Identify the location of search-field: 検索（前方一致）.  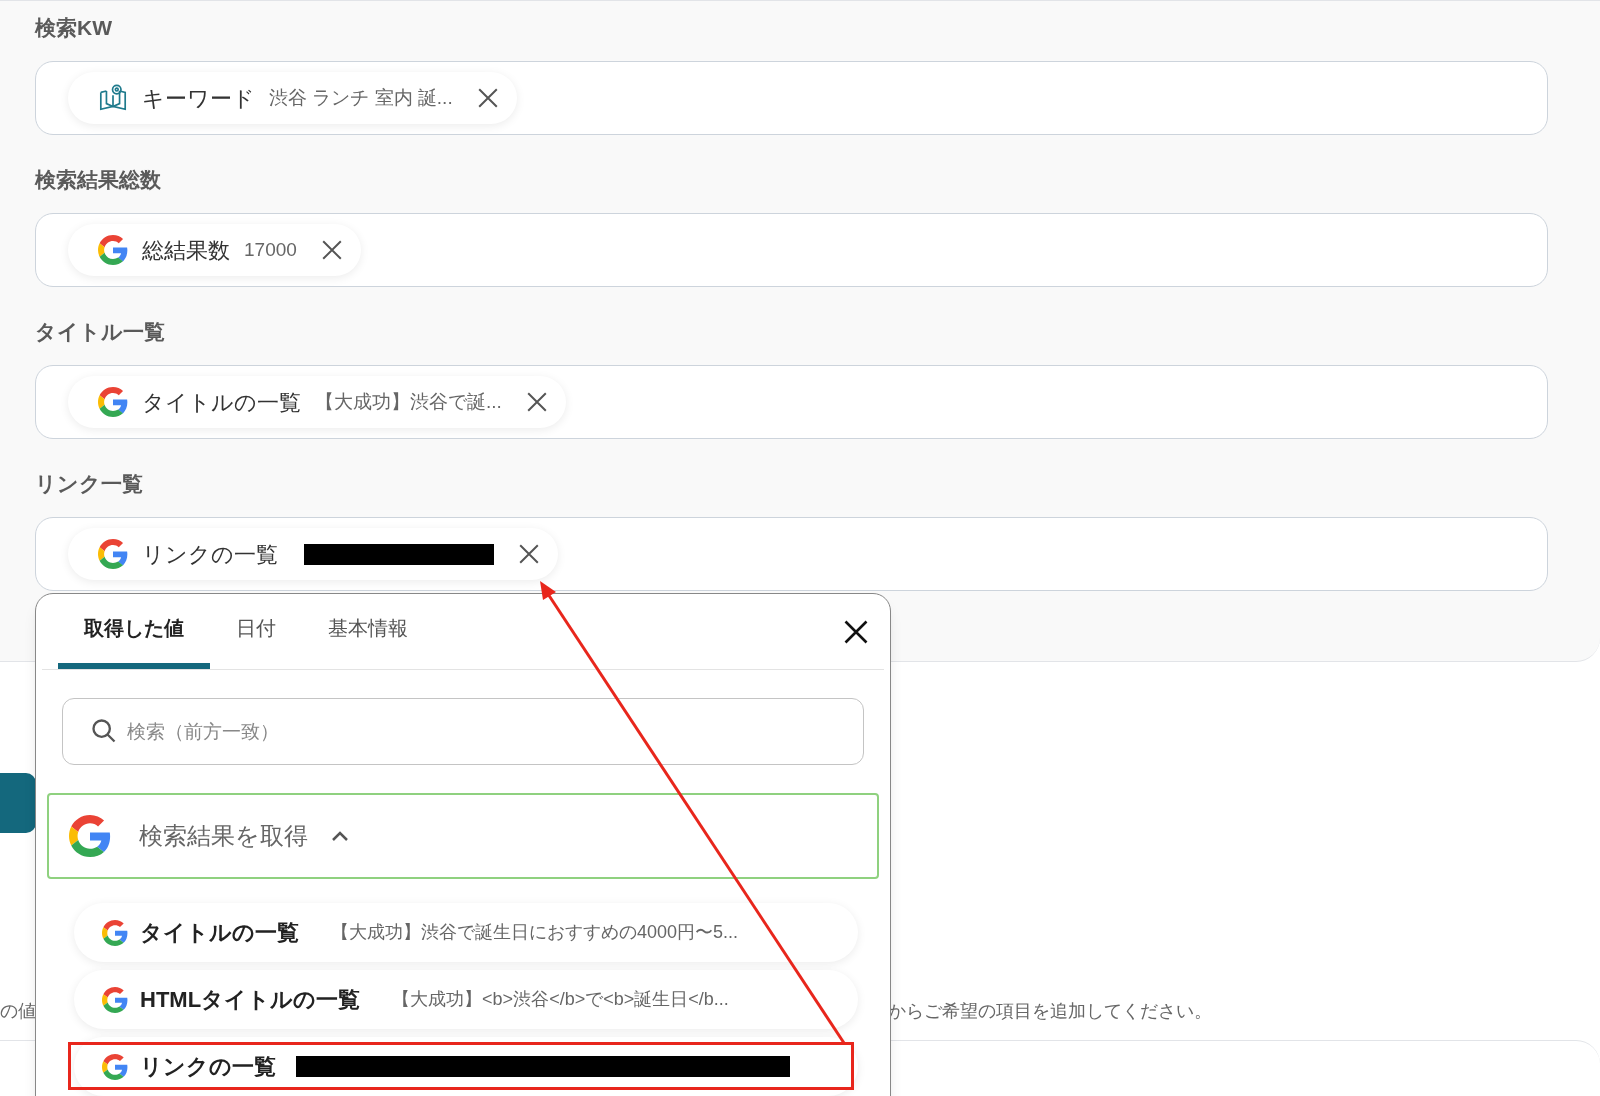
(463, 731).